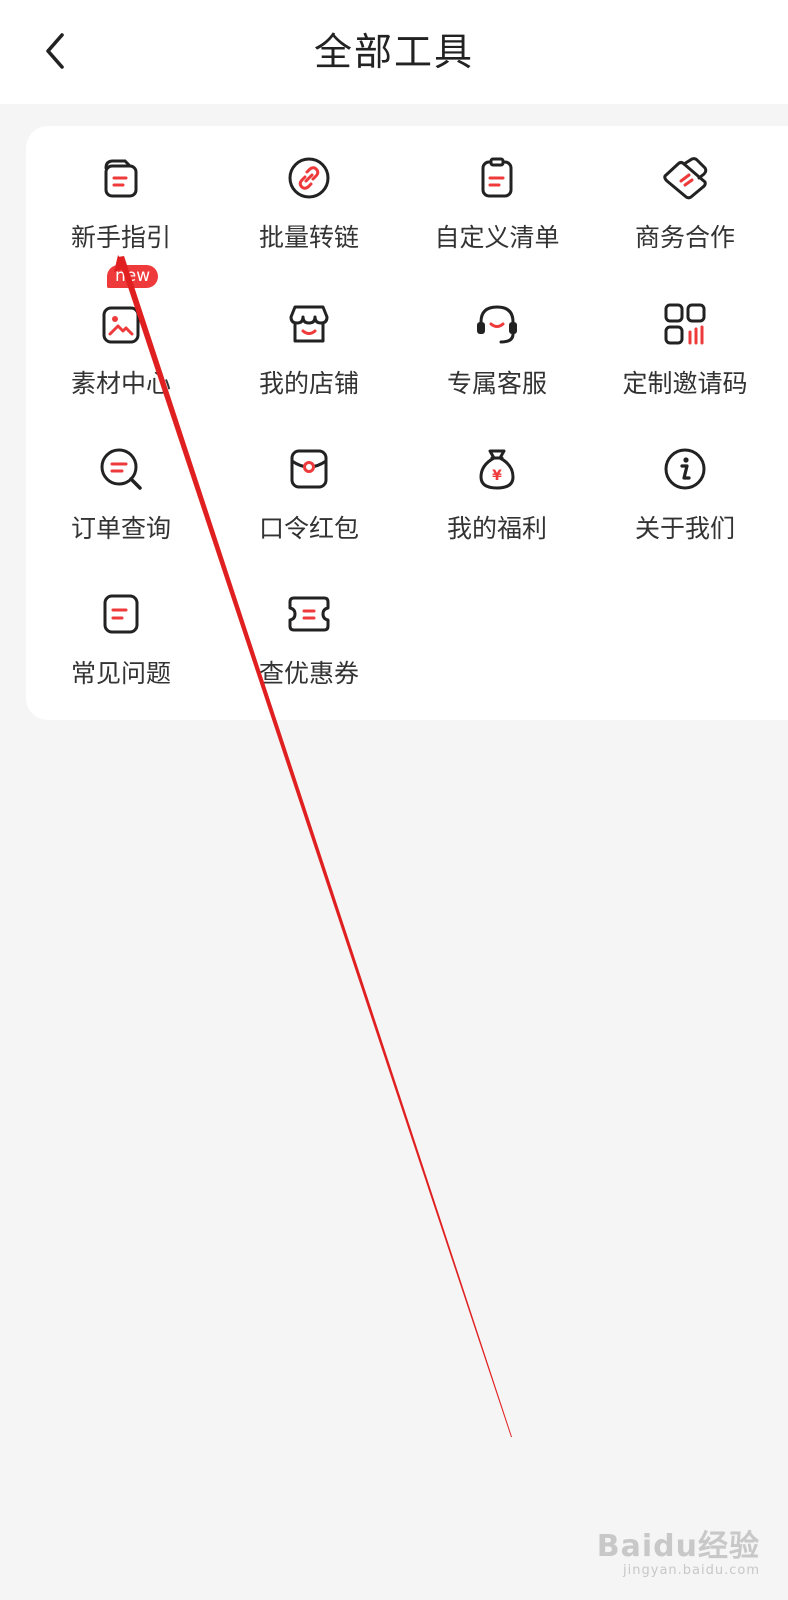 Image resolution: width=788 pixels, height=1600 pixels. What do you see at coordinates (120, 673) in the screenshot?
I see `tool-label: 常见问题` at bounding box center [120, 673].